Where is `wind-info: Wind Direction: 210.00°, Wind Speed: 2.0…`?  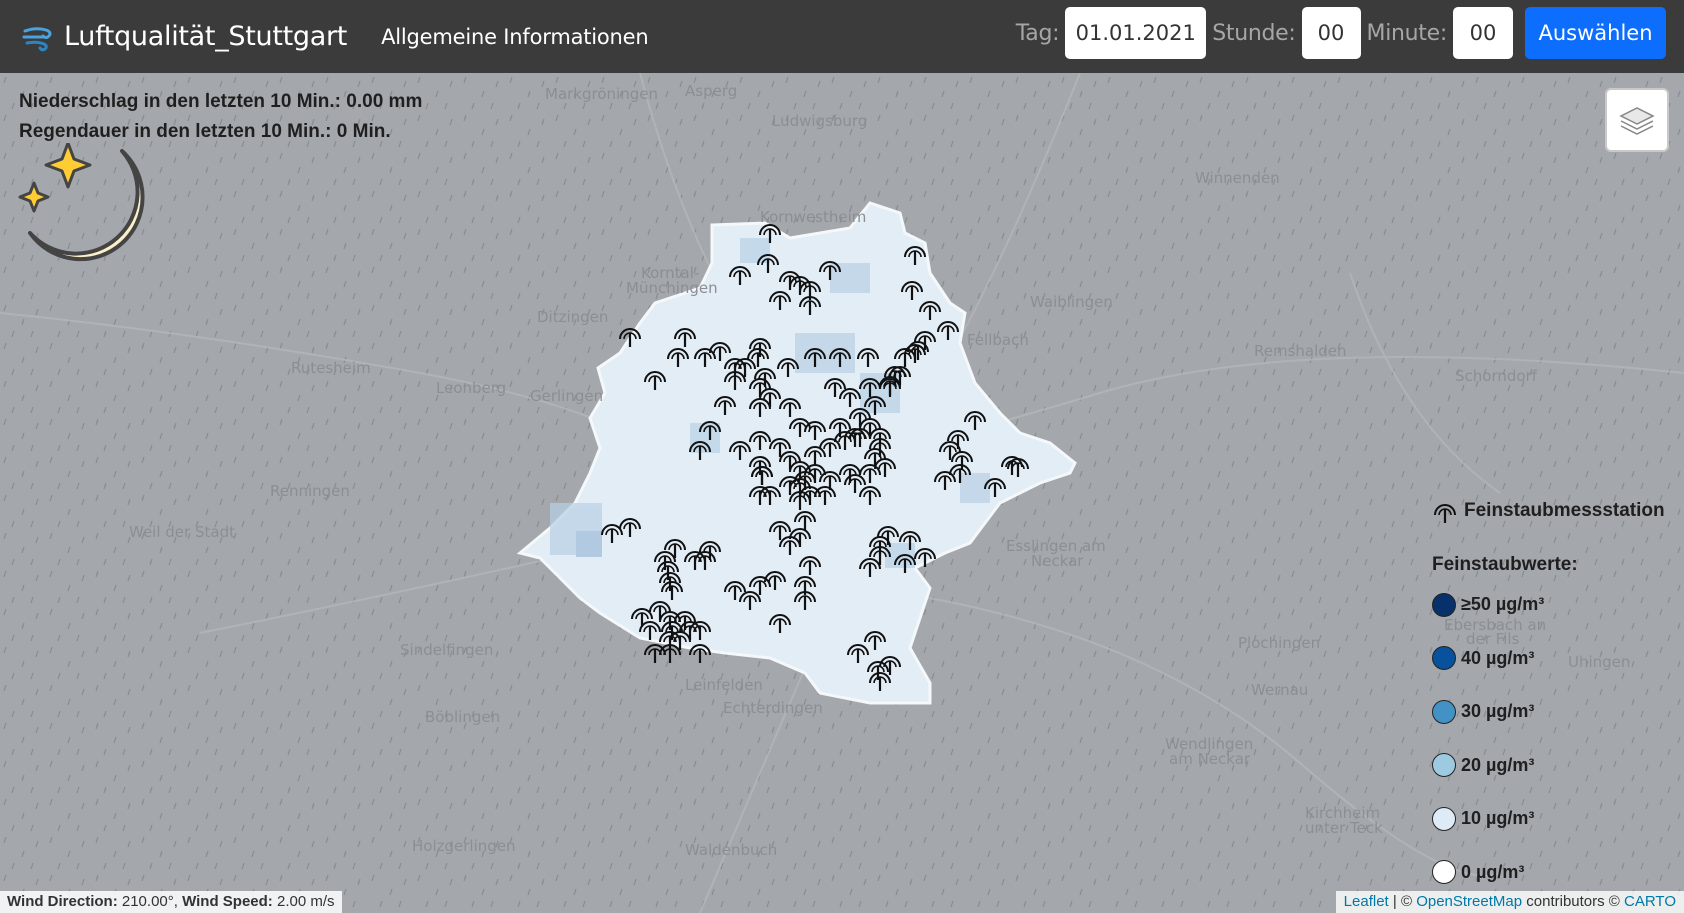
wind-info: Wind Direction: 210.00°, Wind Speed: 2.0… is located at coordinates (171, 902).